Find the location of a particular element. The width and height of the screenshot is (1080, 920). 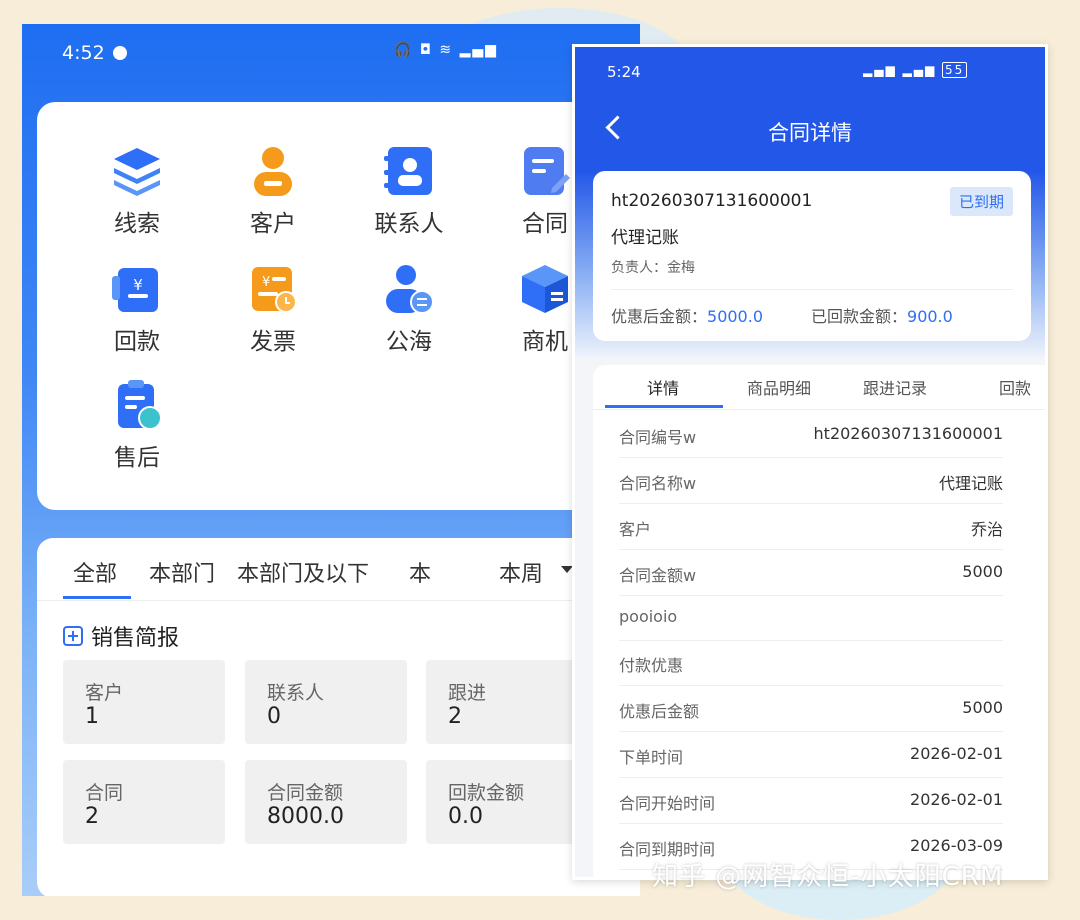

status-icons: ▂▄▆ ▂▄▆ 55 is located at coordinates (915, 70).